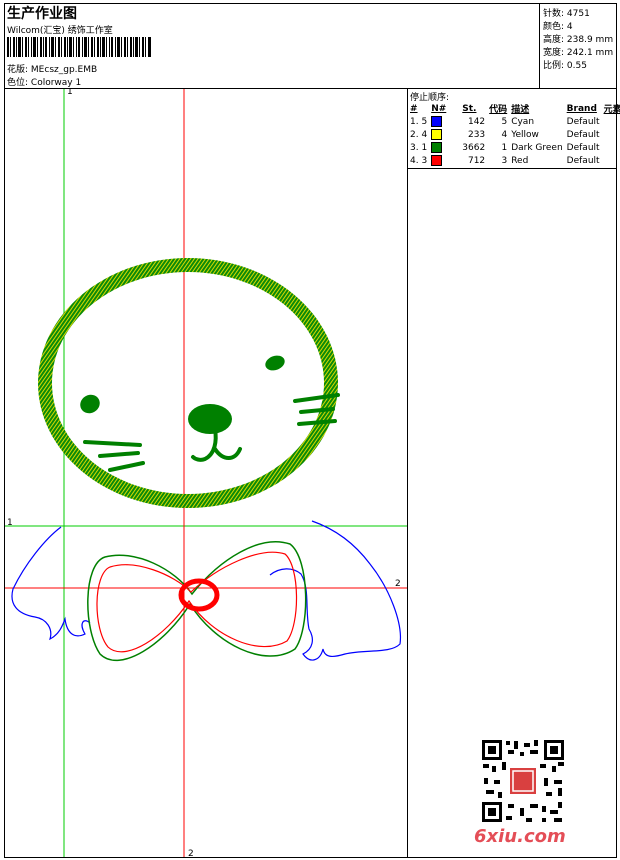  I want to click on stat-colors: 颜色: 4, so click(558, 27).